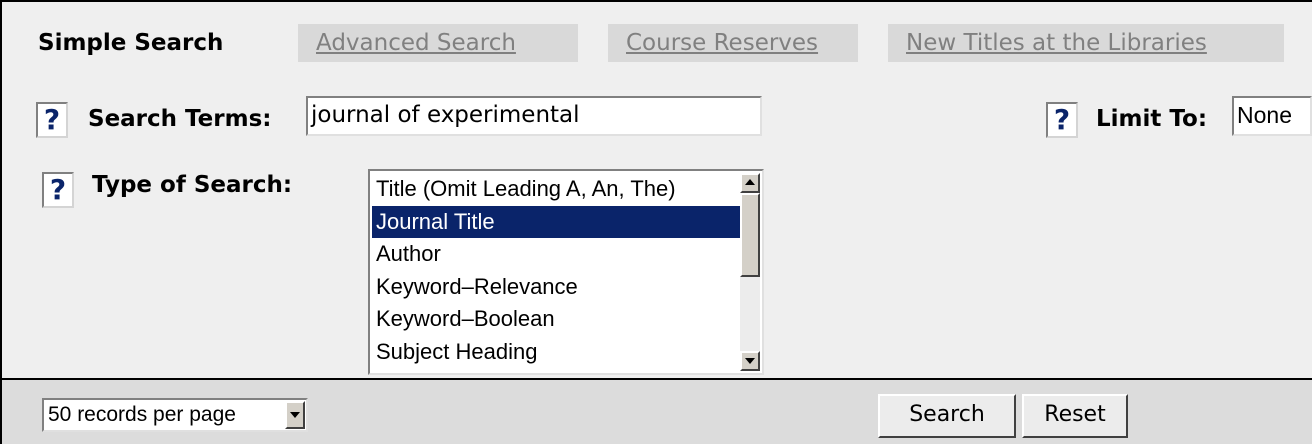 The height and width of the screenshot is (444, 1312). Describe the element at coordinates (750, 235) in the screenshot. I see `scrollbar-thumb` at that location.